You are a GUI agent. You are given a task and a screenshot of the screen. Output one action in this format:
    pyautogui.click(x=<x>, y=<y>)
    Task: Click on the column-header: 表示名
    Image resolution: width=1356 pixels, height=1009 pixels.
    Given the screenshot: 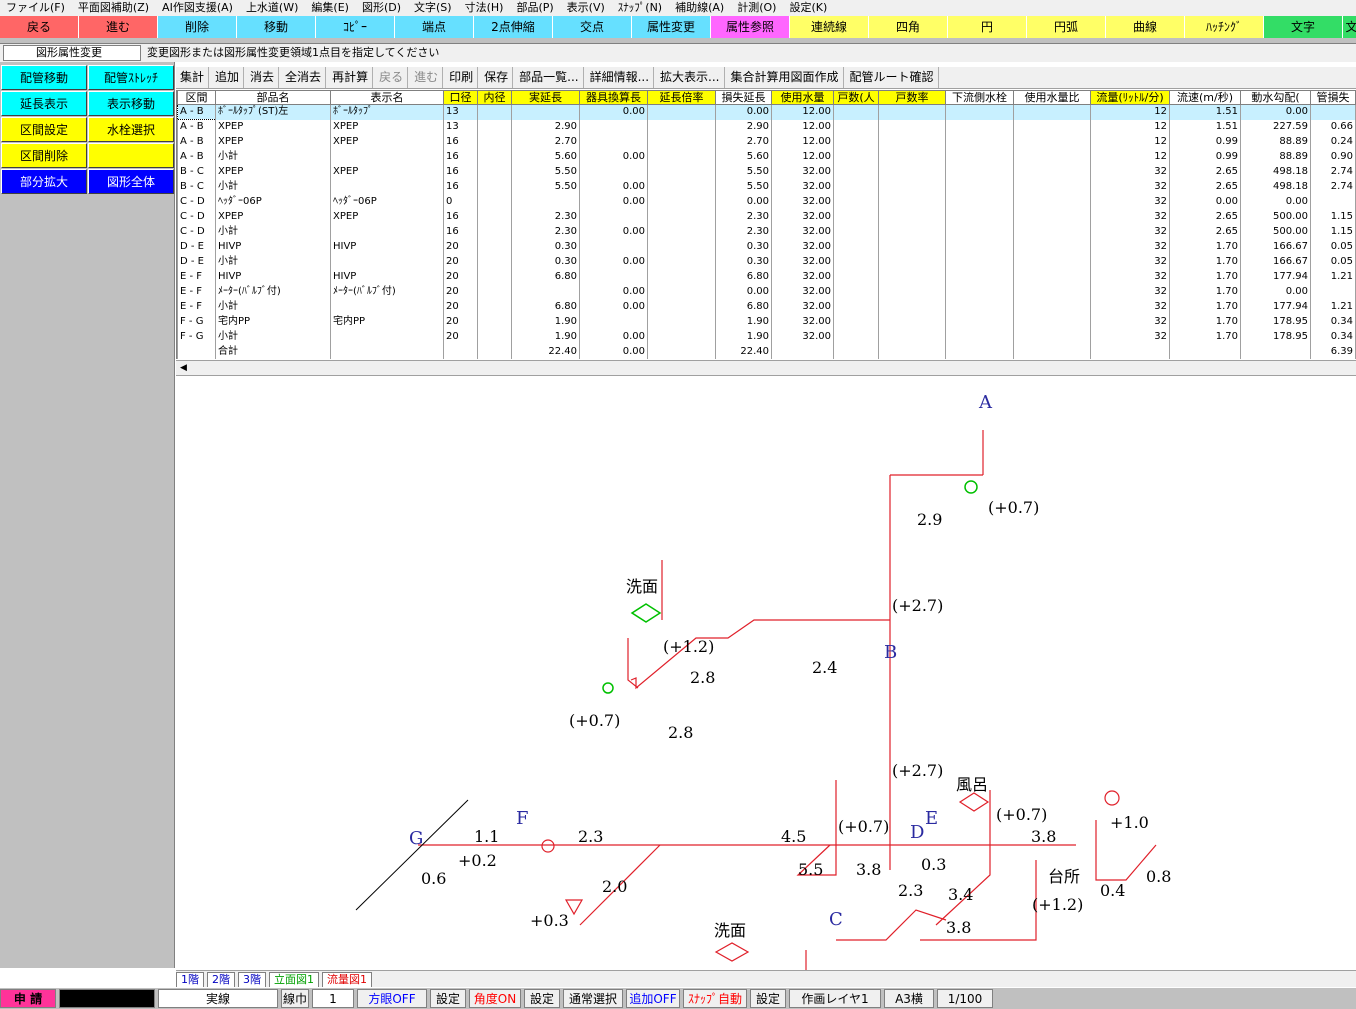 What is the action you would take?
    pyautogui.click(x=387, y=97)
    